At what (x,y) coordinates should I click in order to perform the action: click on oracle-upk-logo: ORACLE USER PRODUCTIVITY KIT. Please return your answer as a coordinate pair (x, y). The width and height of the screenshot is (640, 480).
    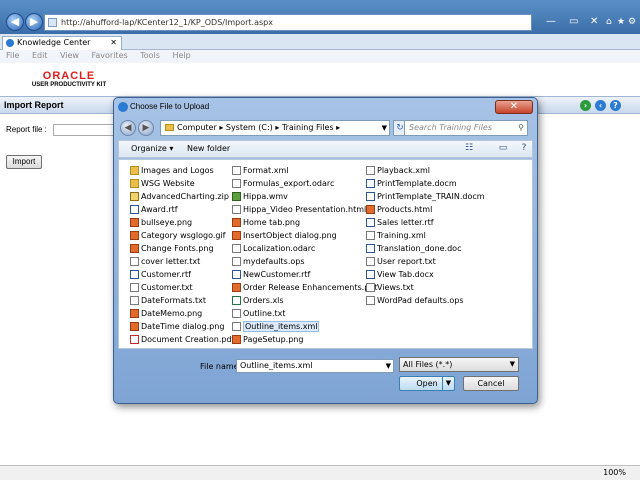
    Looking at the image, I should click on (69, 79).